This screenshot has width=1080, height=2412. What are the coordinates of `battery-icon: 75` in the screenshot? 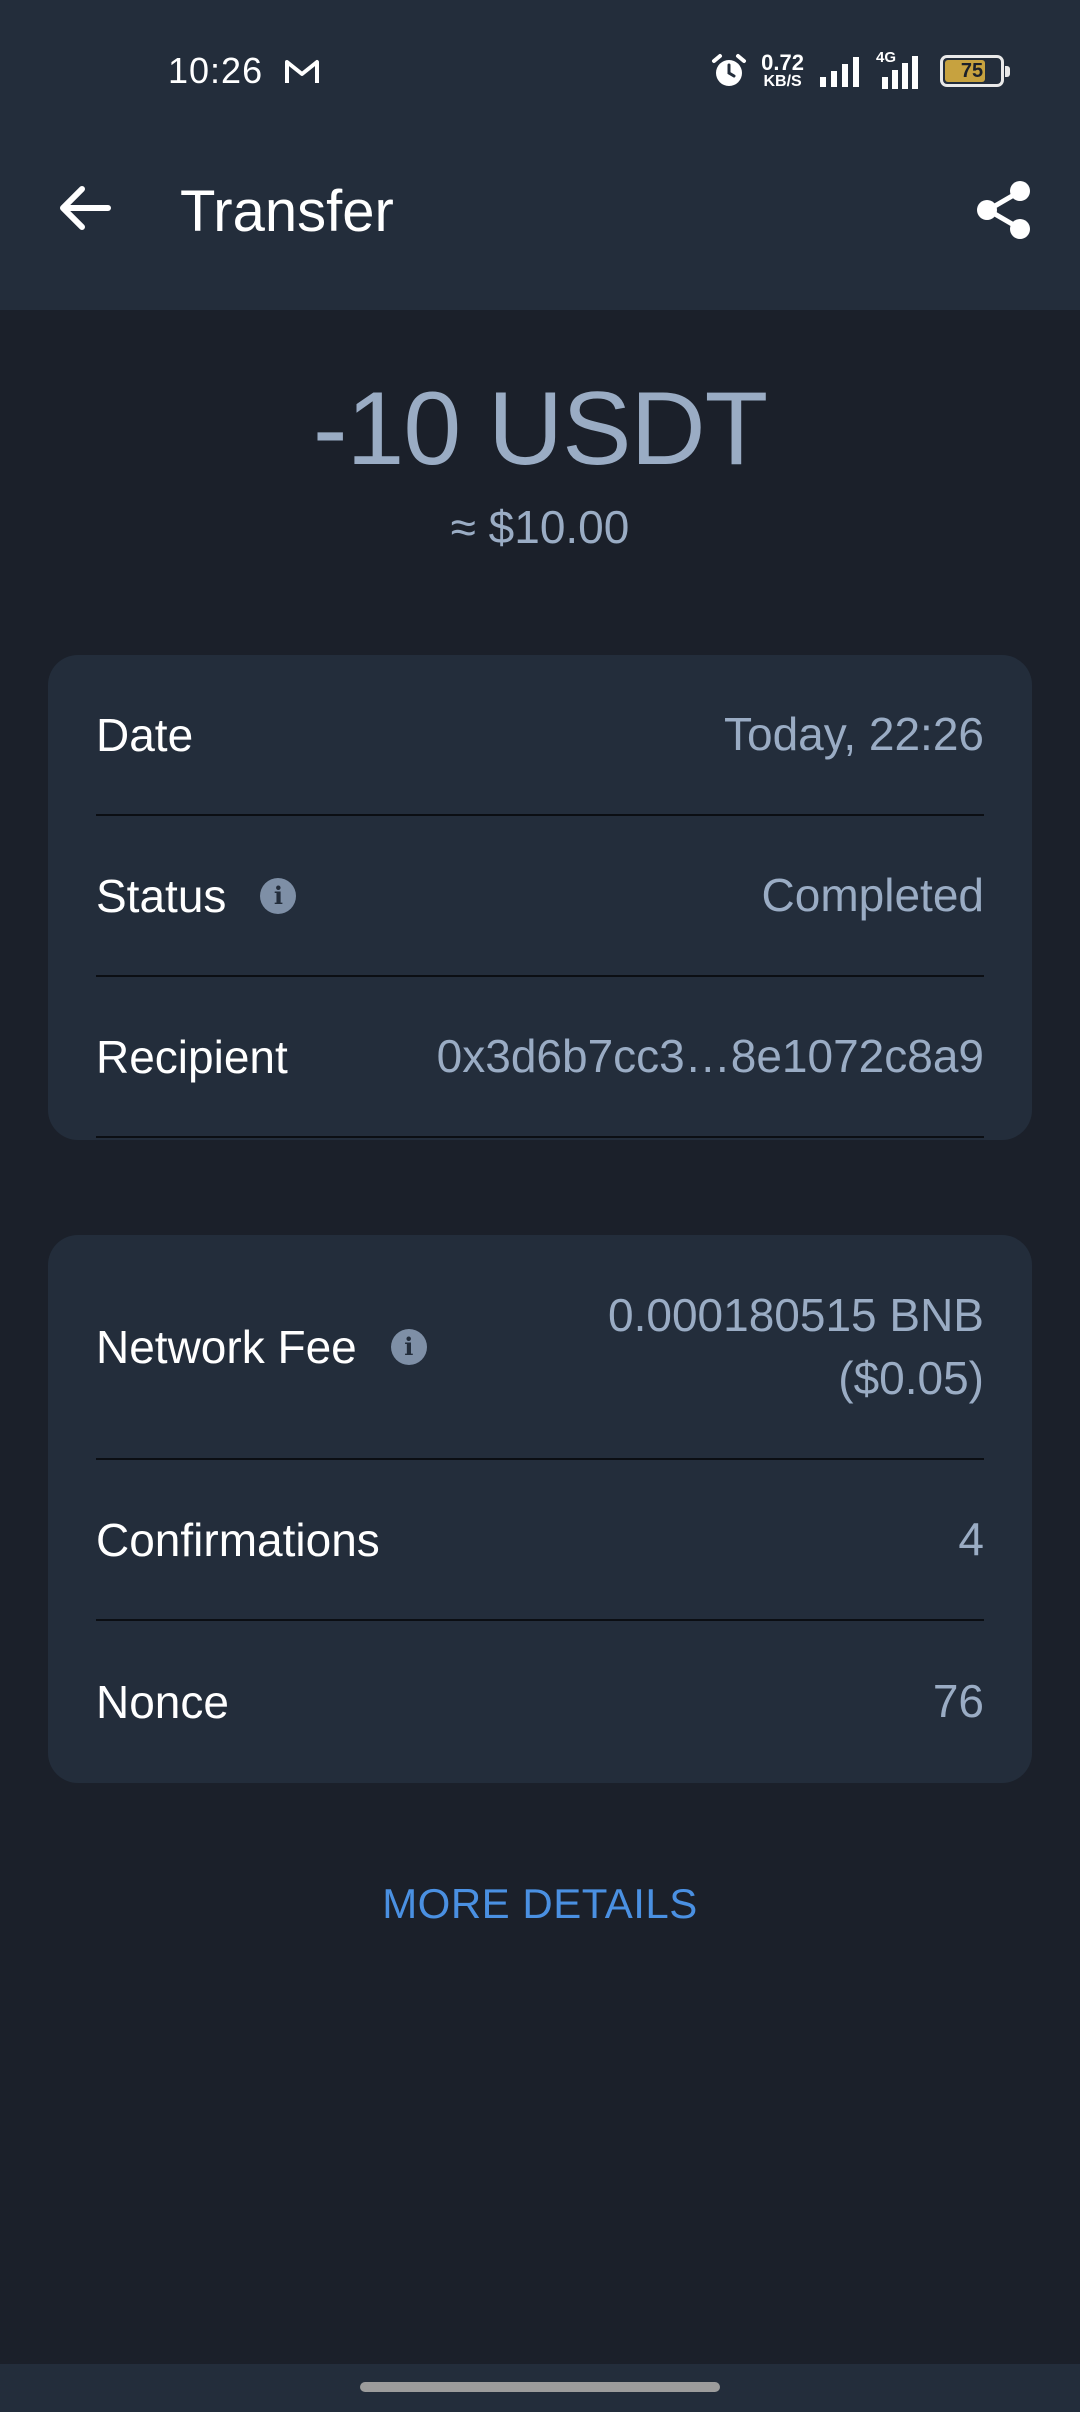 It's located at (975, 71).